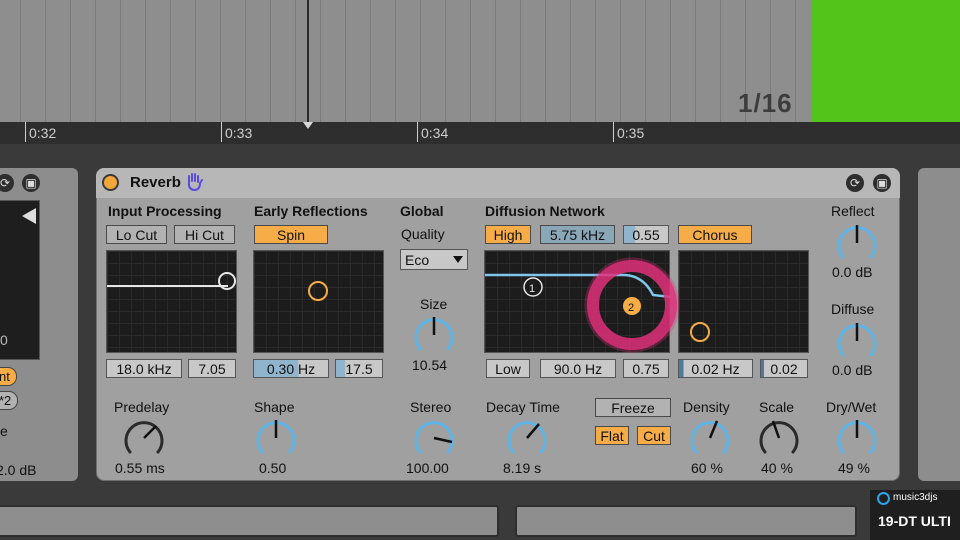  What do you see at coordinates (857, 438) in the screenshot?
I see `dry-wet-knob` at bounding box center [857, 438].